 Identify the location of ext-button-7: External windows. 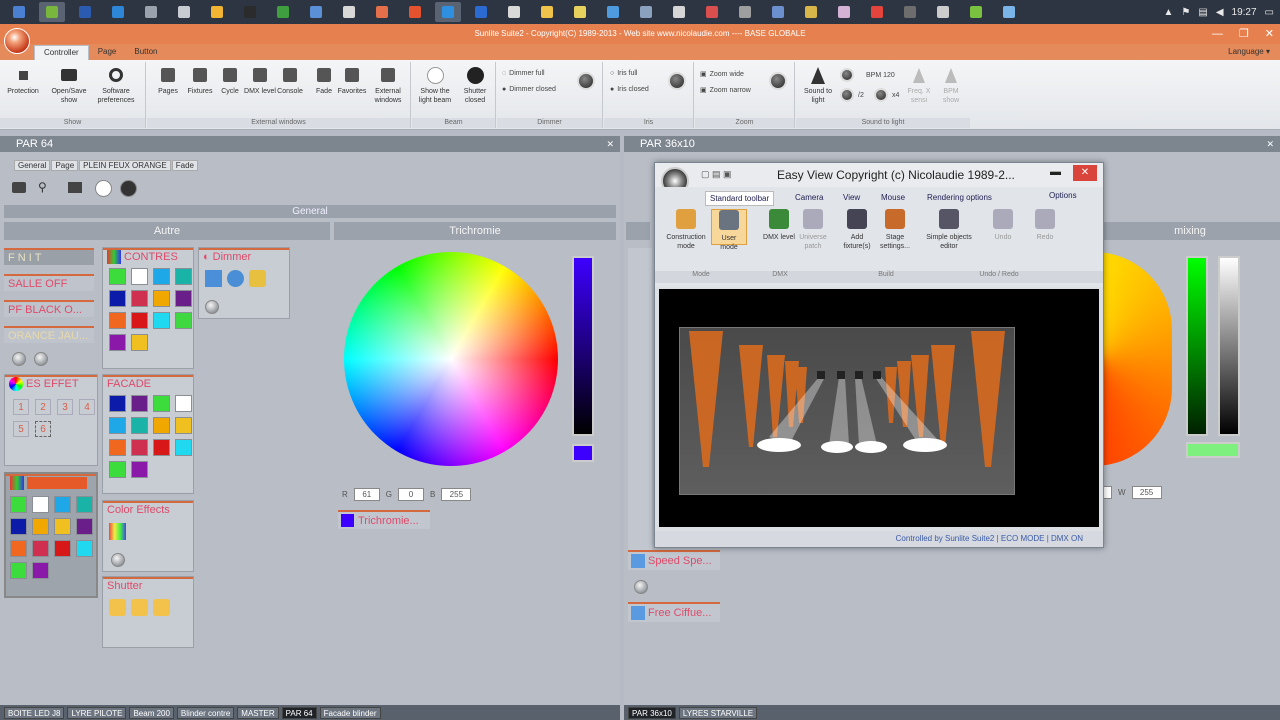
(388, 85).